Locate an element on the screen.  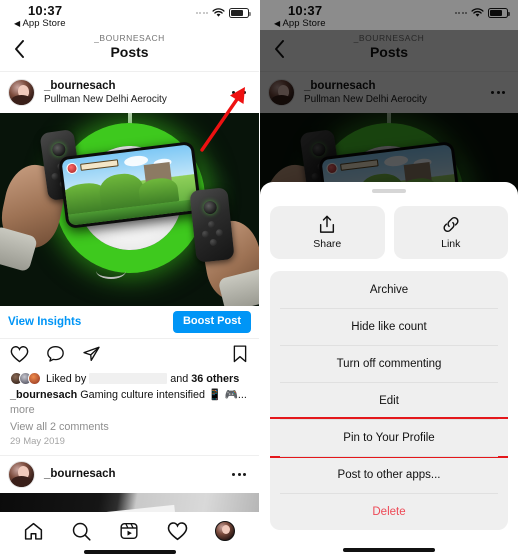
post-date: 29 May 2019 is located at coordinates (37, 441).